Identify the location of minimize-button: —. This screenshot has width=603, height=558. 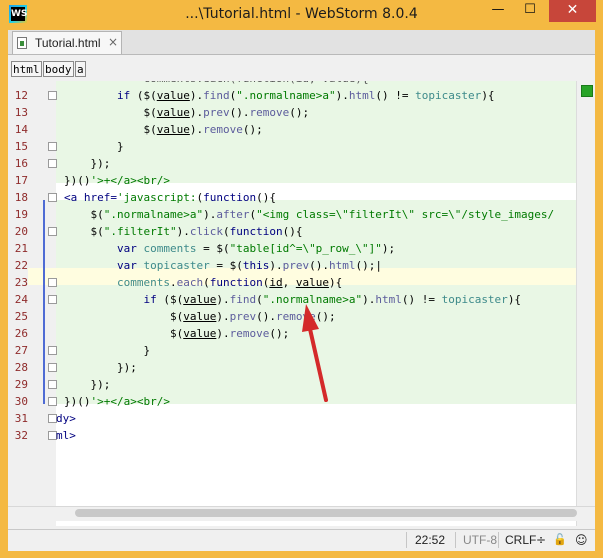
(498, 11).